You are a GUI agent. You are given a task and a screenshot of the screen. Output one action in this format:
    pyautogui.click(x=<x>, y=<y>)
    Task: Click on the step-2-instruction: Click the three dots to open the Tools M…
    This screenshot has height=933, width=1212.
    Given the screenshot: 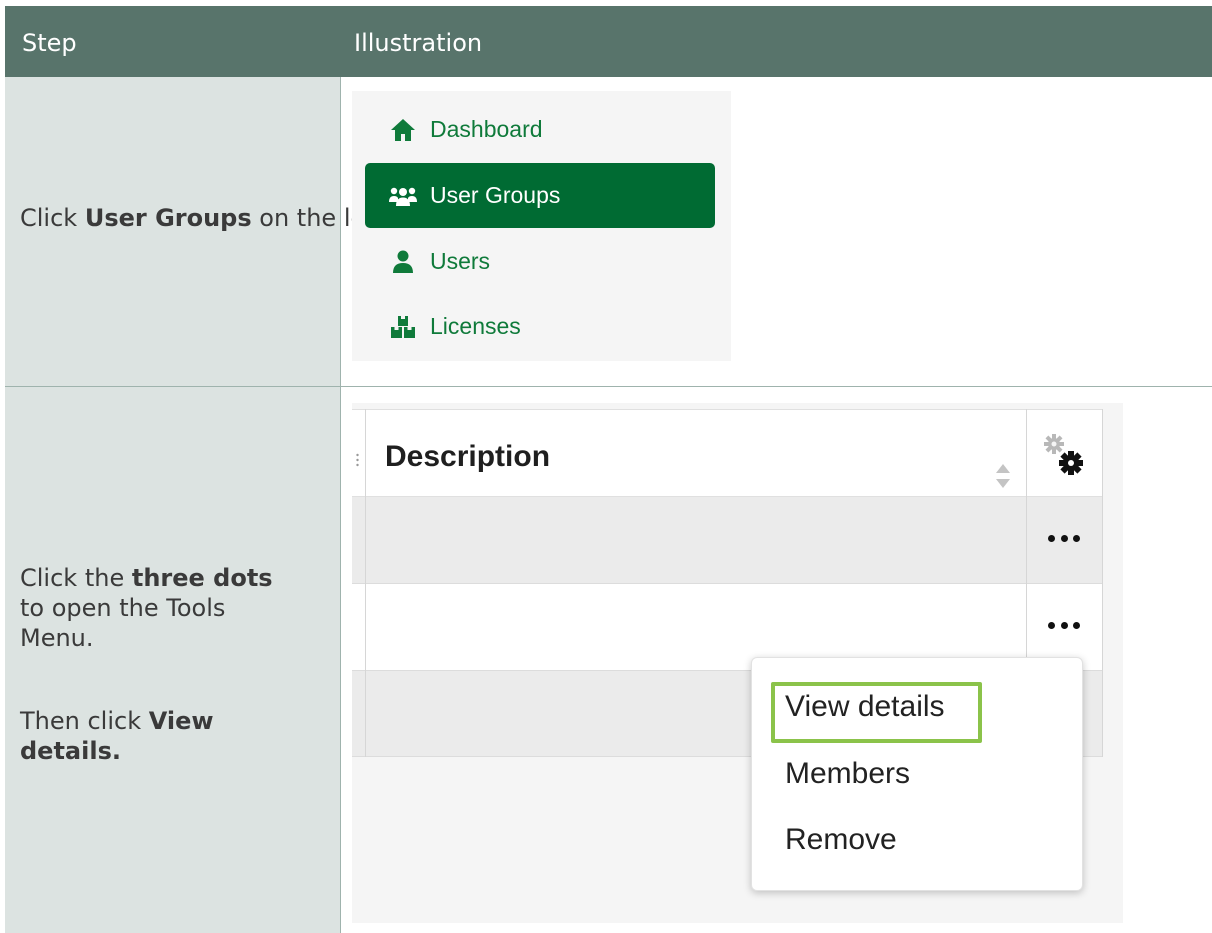 What is the action you would take?
    pyautogui.click(x=146, y=608)
    